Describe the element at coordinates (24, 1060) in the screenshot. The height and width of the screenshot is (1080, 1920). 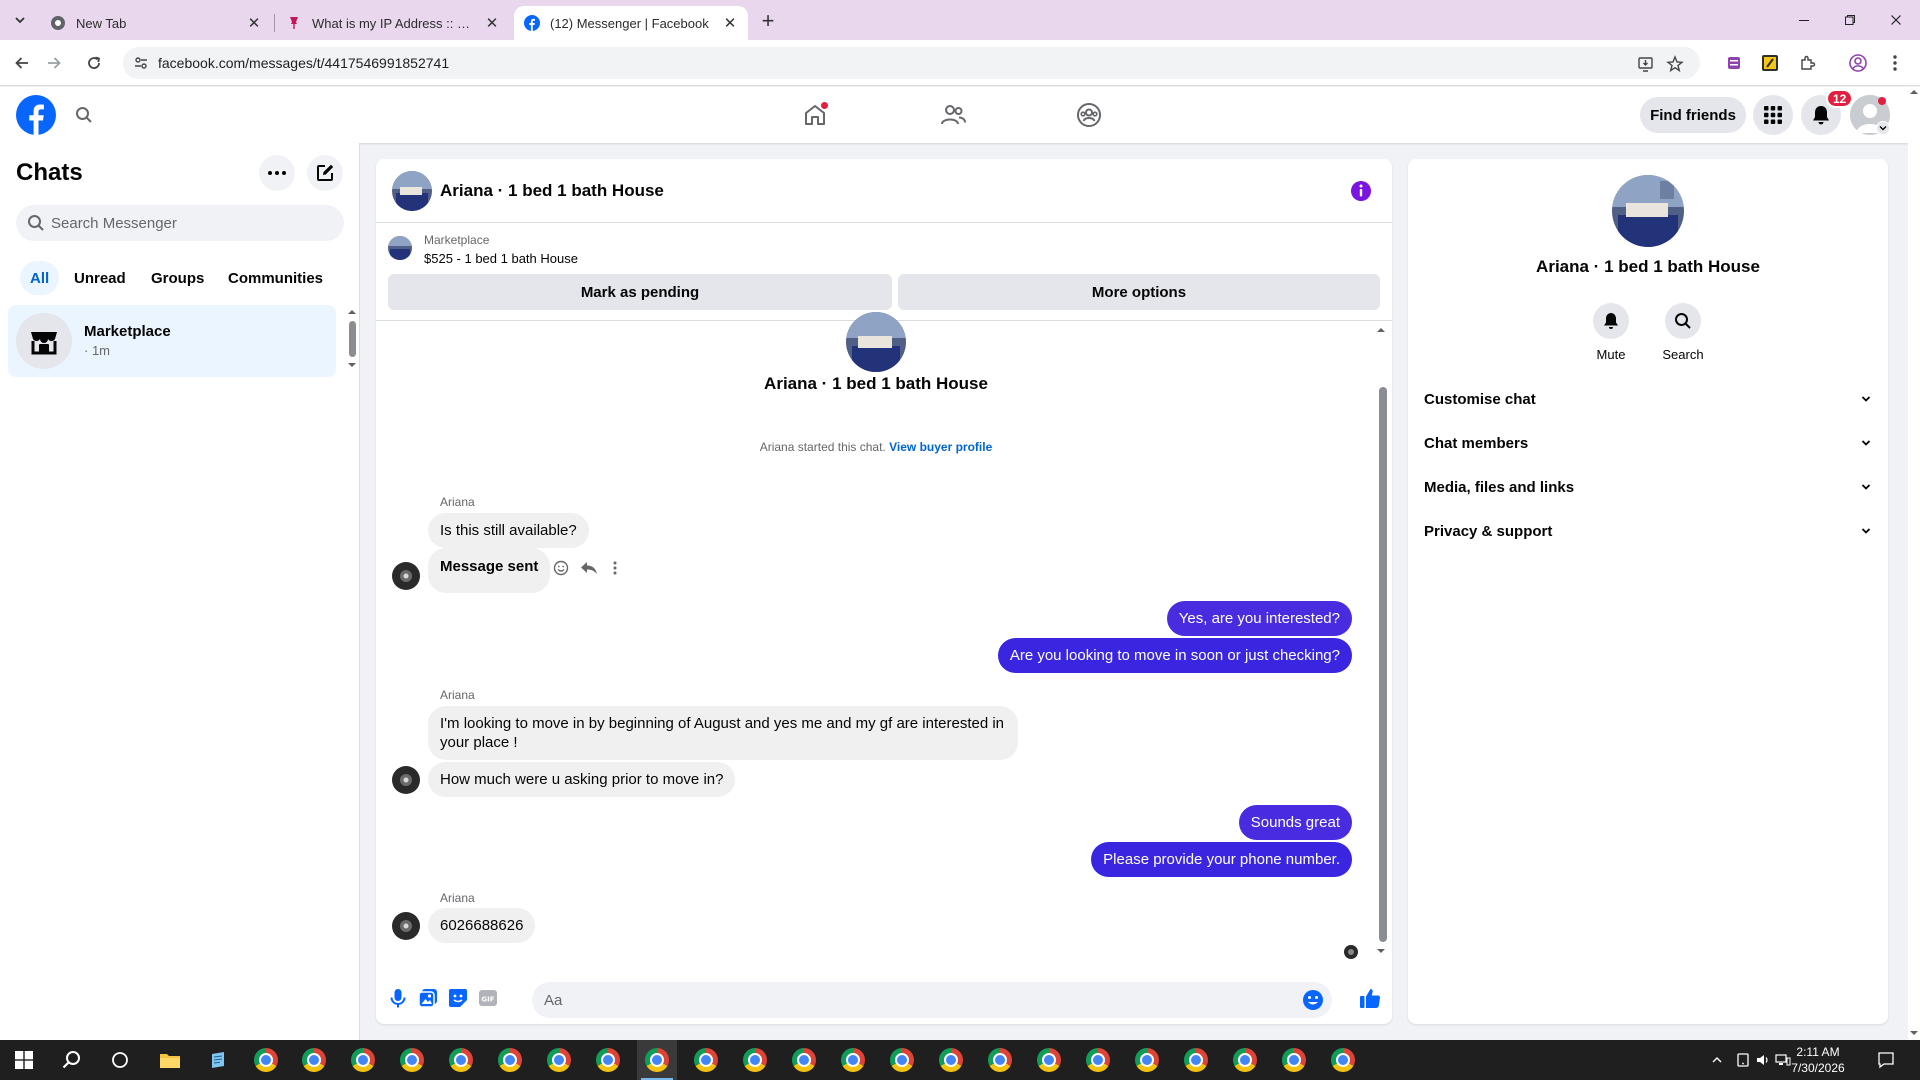
I see `windows-start-icon` at that location.